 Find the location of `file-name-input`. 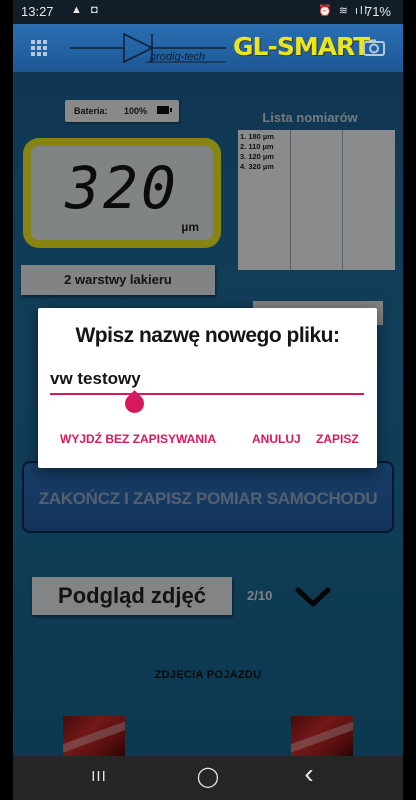

file-name-input is located at coordinates (206, 379).